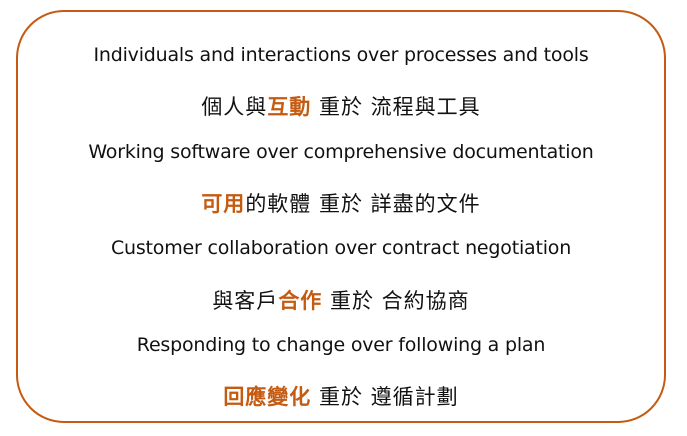 Image resolution: width=687 pixels, height=436 pixels. Describe the element at coordinates (245, 301) in the screenshot. I see `value-3-chinese-before: 與客戶` at that location.